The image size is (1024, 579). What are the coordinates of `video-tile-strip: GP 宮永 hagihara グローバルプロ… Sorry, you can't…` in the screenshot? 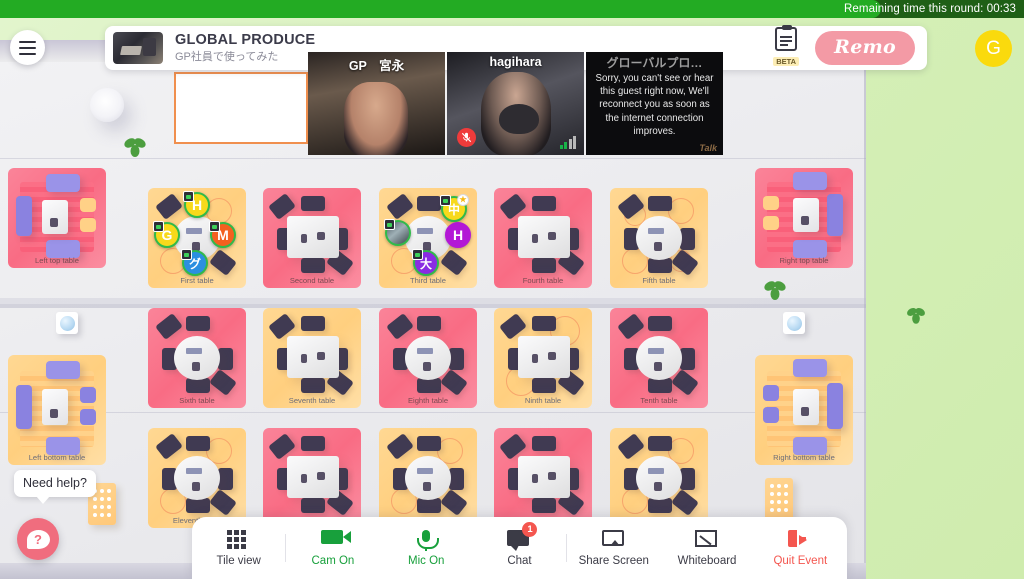 It's located at (515, 103).